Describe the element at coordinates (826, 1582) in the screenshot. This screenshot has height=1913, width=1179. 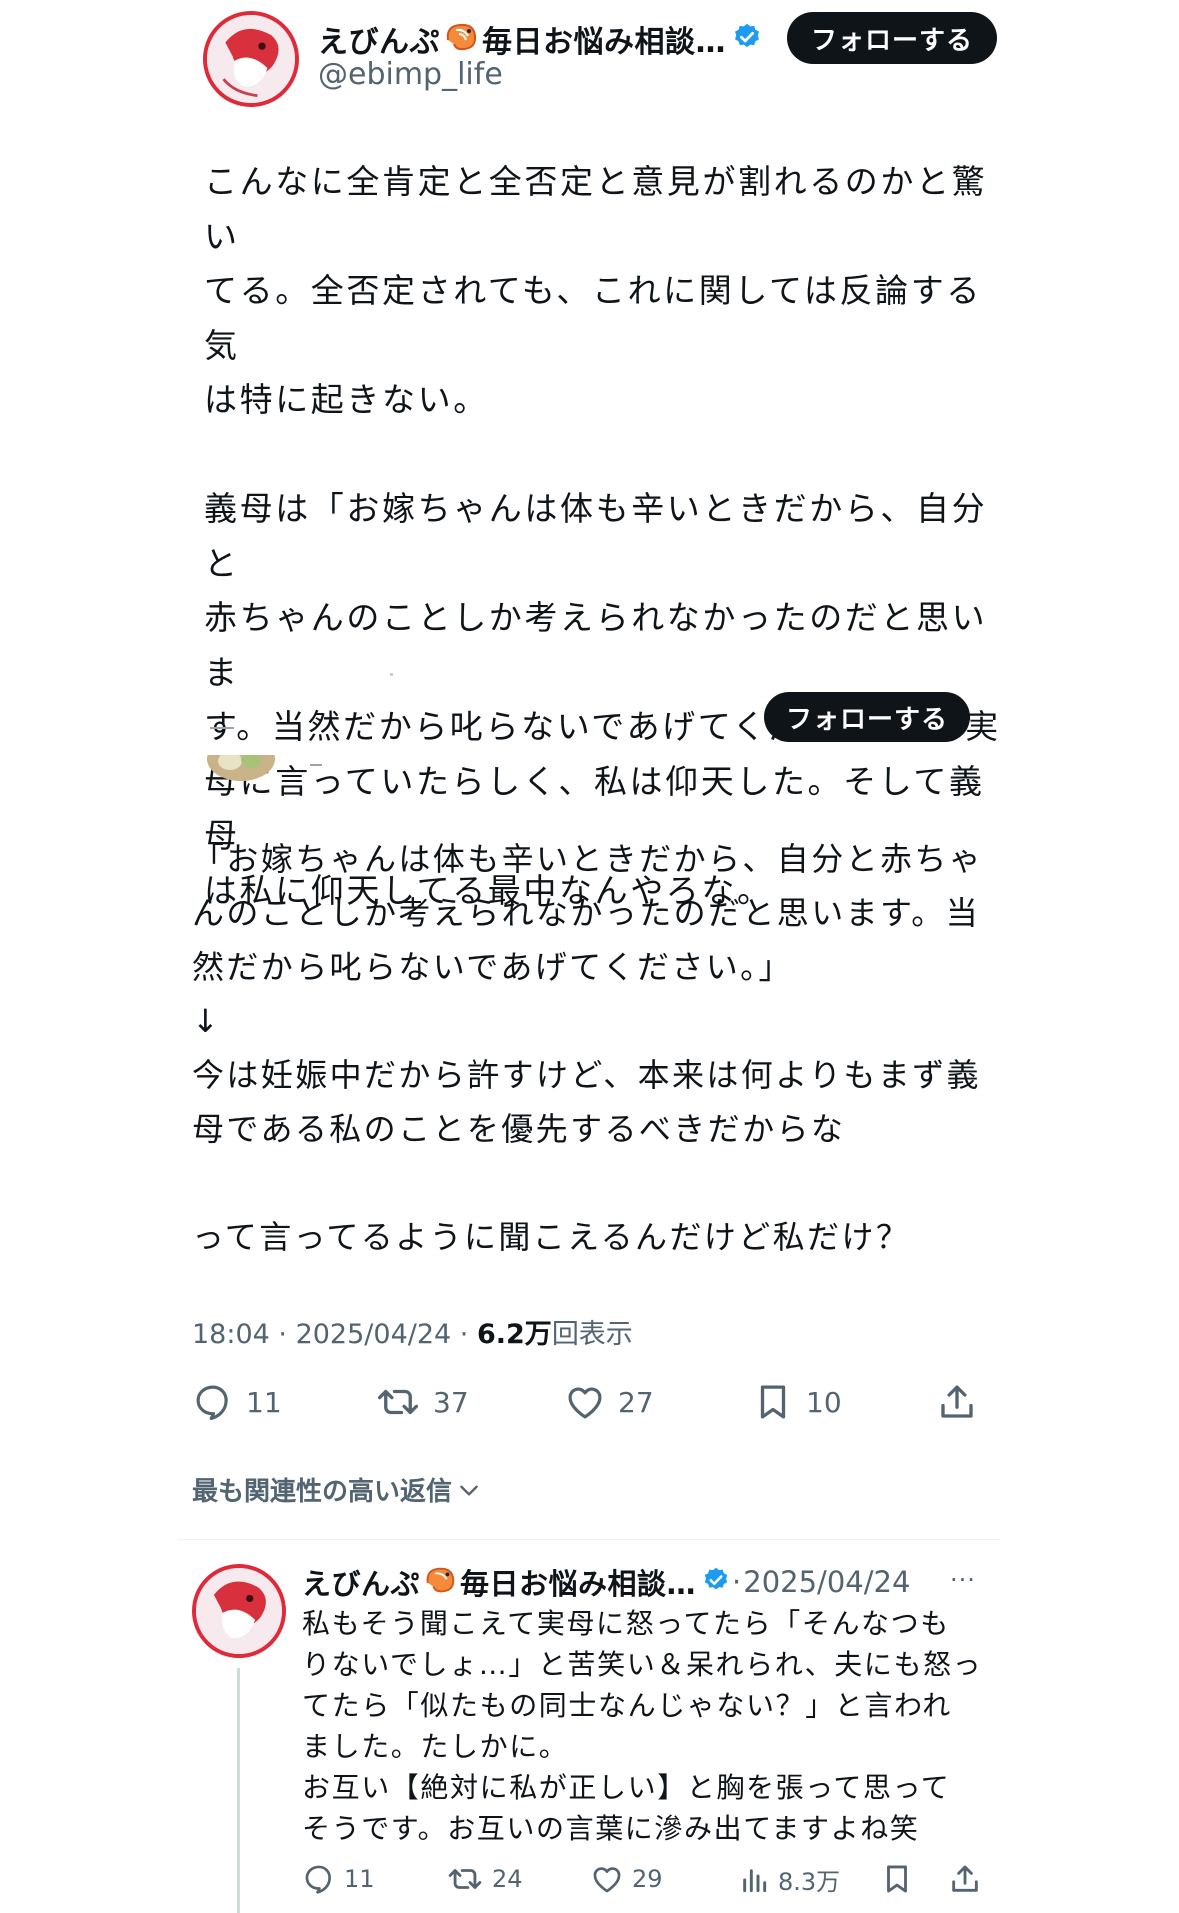
I see `reply-date: 2025/04/24` at that location.